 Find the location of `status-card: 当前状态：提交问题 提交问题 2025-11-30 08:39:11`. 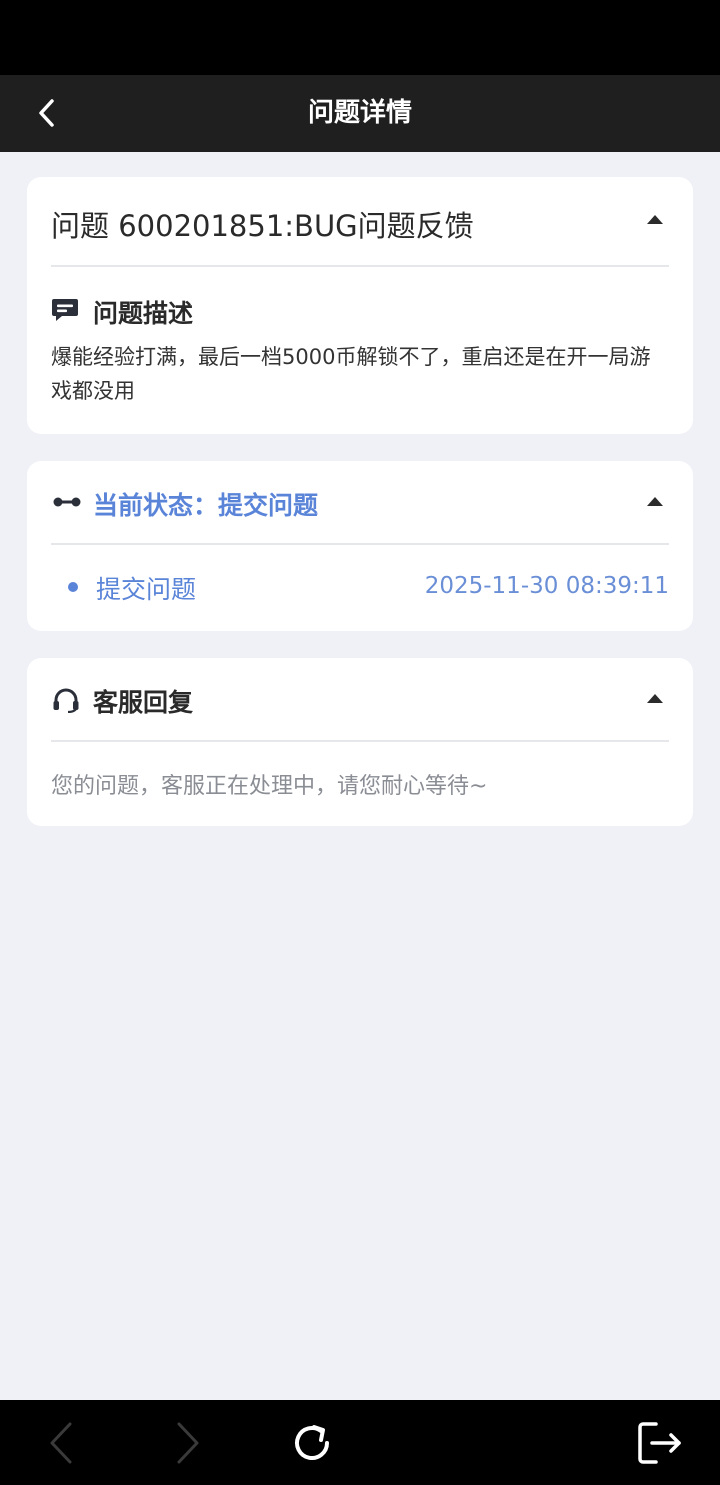

status-card: 当前状态：提交问题 提交问题 2025-11-30 08:39:11 is located at coordinates (360, 546).